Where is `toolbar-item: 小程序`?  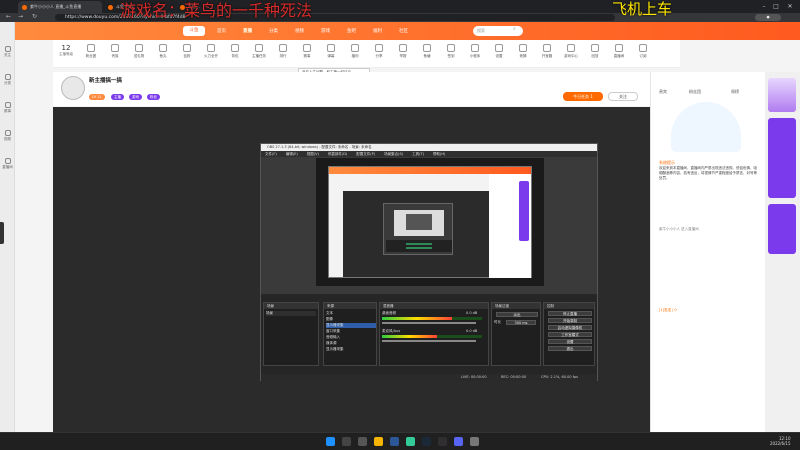 toolbar-item: 小程序 is located at coordinates (475, 51).